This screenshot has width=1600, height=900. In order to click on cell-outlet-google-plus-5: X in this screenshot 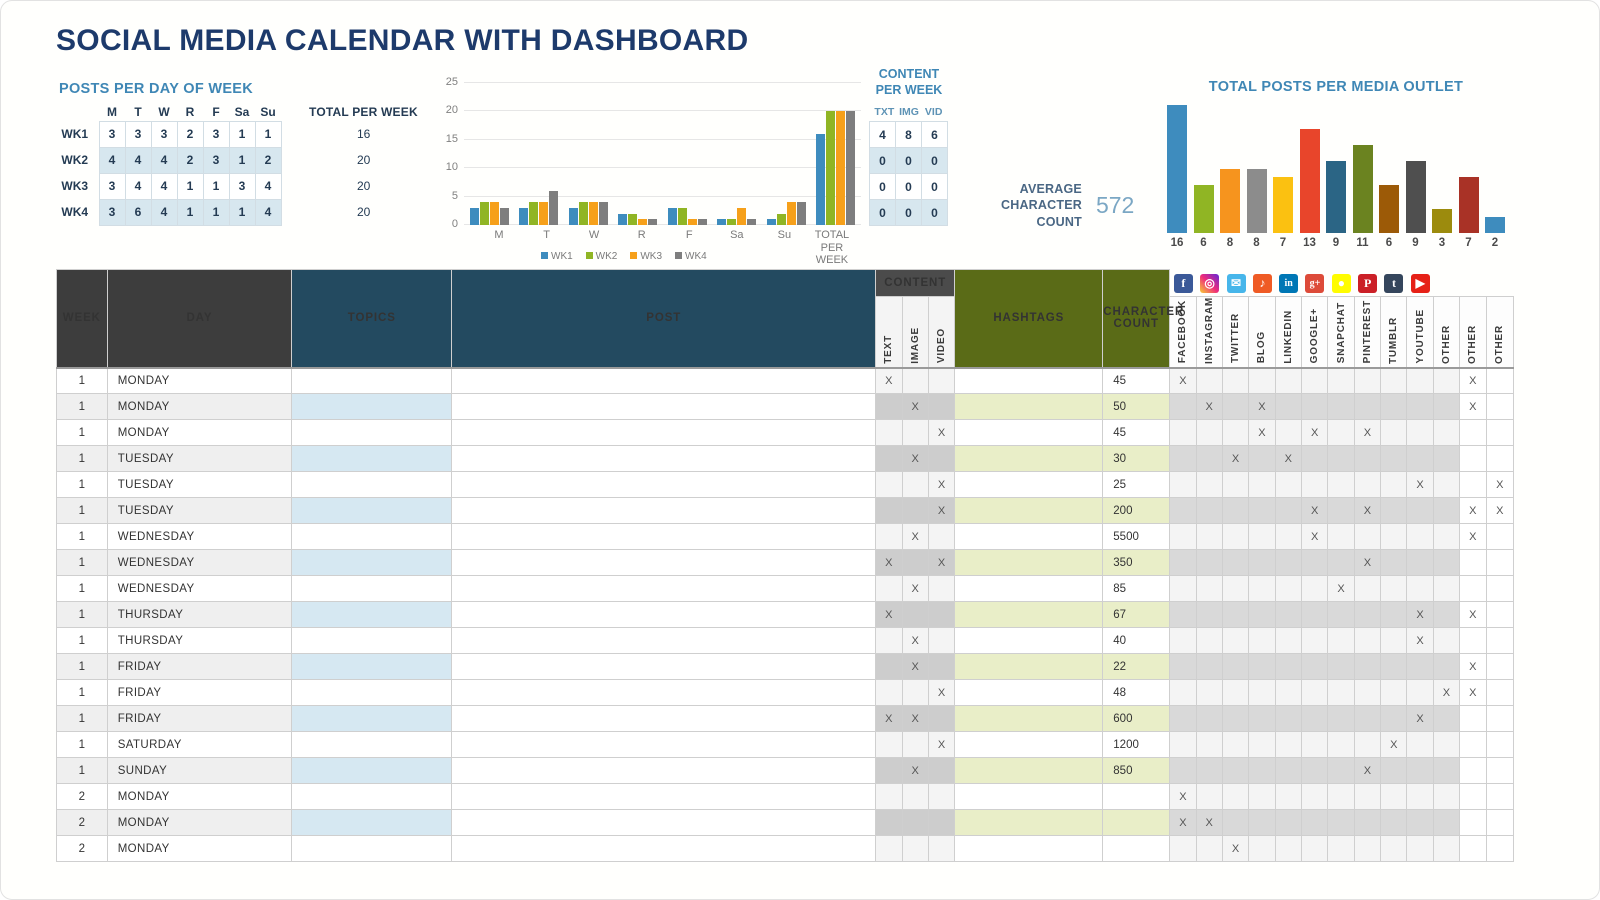, I will do `click(1314, 433)`.